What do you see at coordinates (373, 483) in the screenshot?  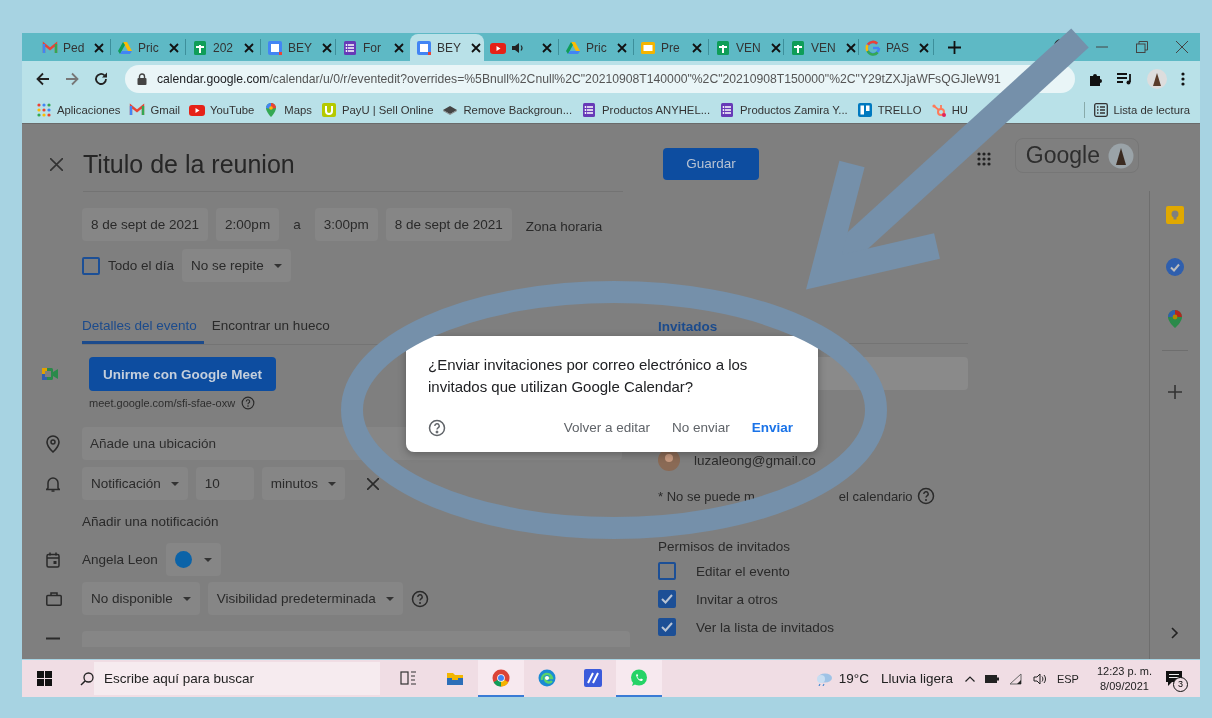 I see `remove-icon` at bounding box center [373, 483].